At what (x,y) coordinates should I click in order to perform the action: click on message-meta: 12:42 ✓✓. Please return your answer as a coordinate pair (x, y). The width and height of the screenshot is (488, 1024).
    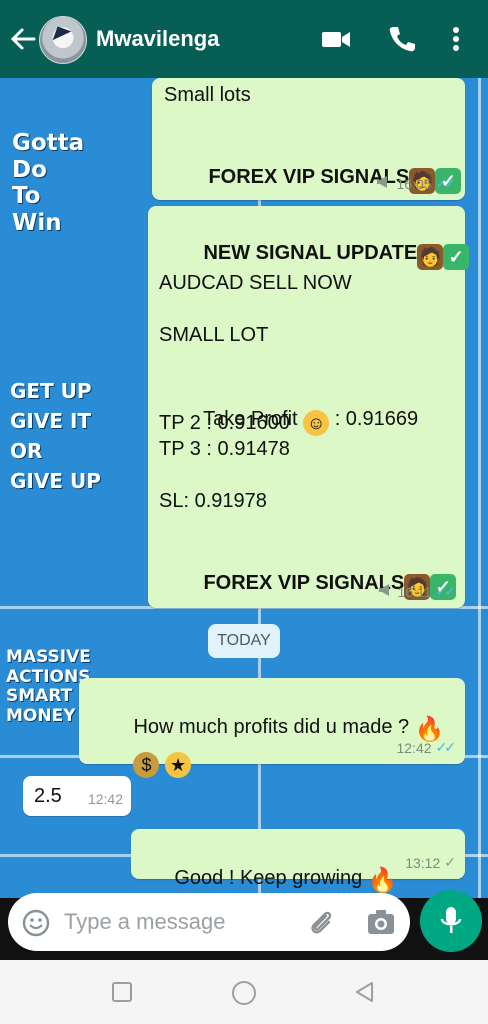
    Looking at the image, I should click on (426, 747).